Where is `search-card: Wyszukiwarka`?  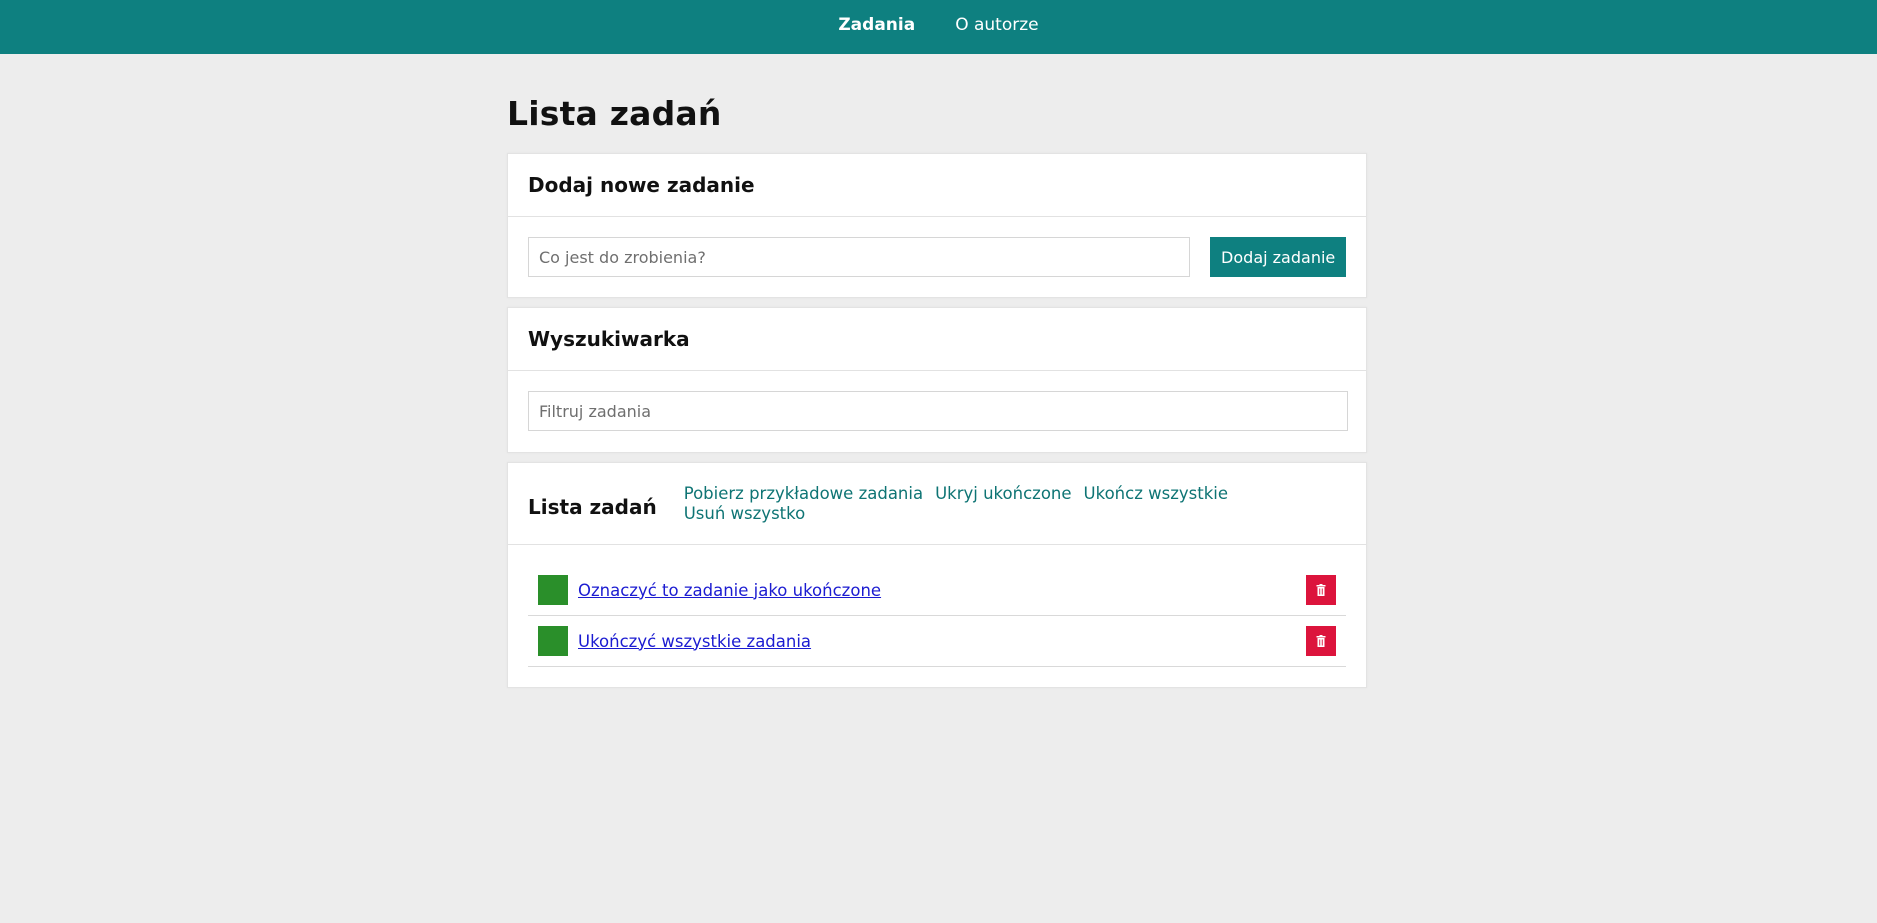 search-card: Wyszukiwarka is located at coordinates (937, 380).